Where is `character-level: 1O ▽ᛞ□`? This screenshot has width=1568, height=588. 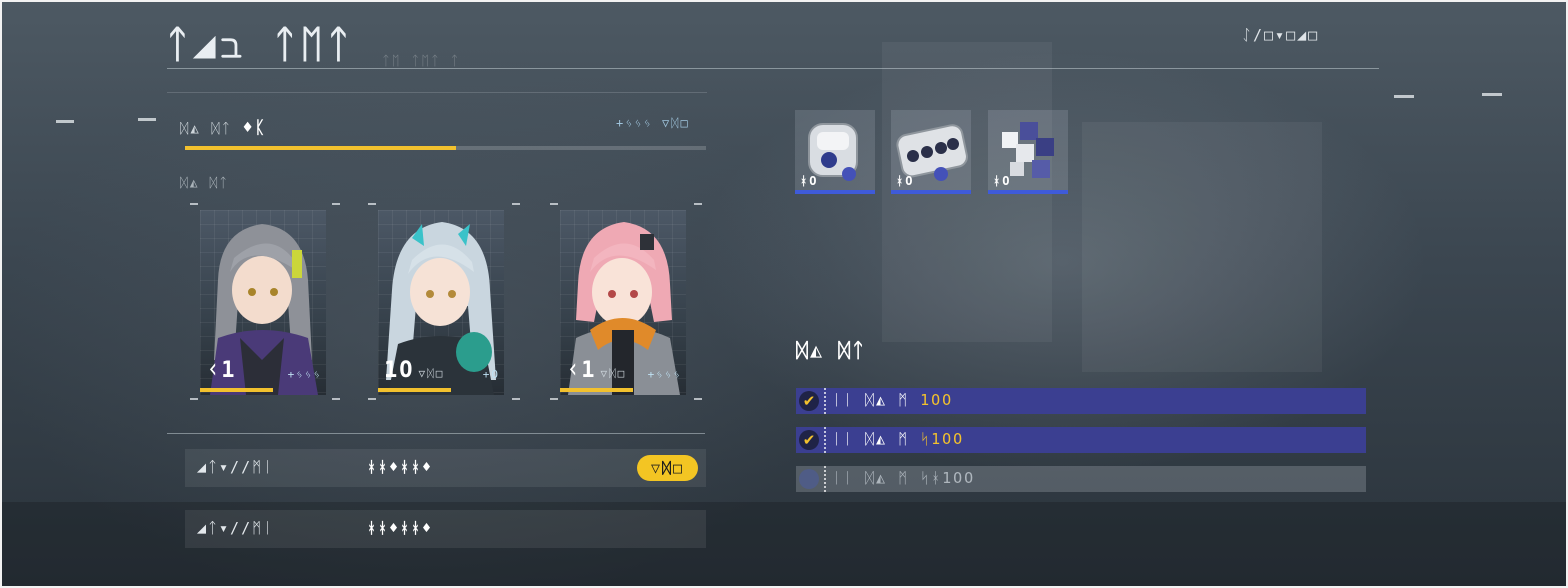
character-level: 1O ▽ᛞ□ is located at coordinates (414, 370).